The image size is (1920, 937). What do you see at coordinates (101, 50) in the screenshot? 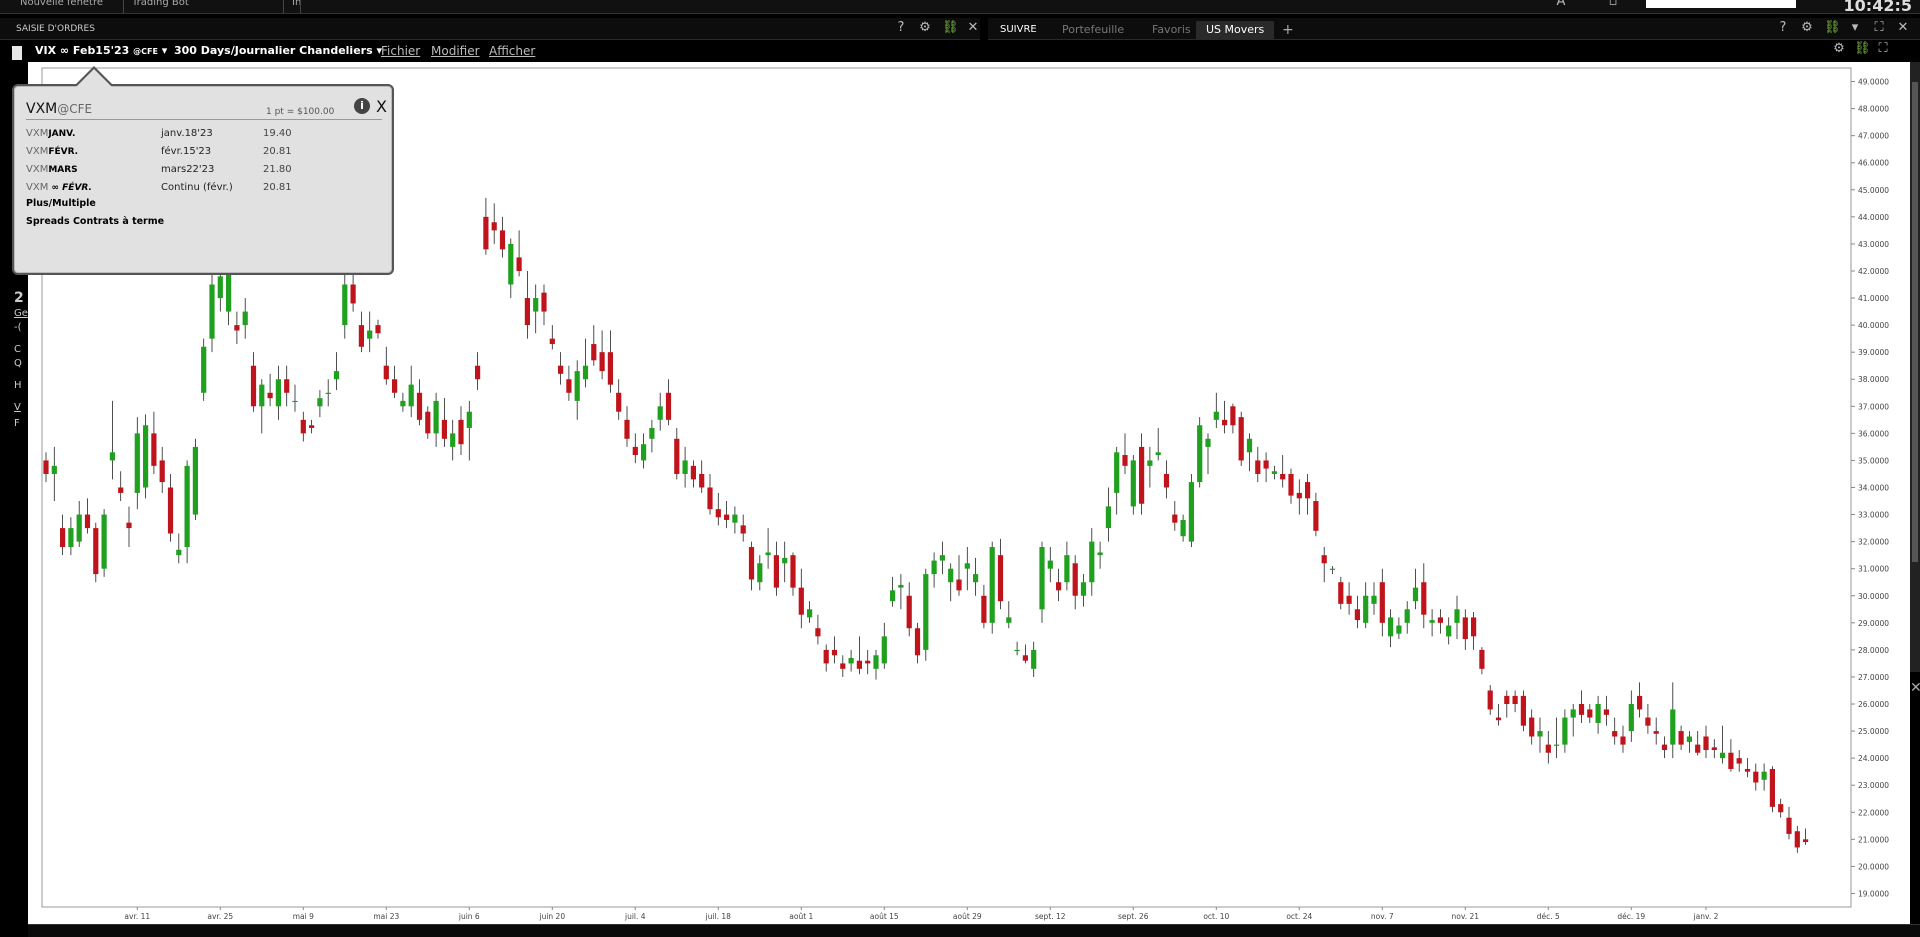
I see `symbol-selector: VIX ∞ Feb15'23 @CFE ▾` at bounding box center [101, 50].